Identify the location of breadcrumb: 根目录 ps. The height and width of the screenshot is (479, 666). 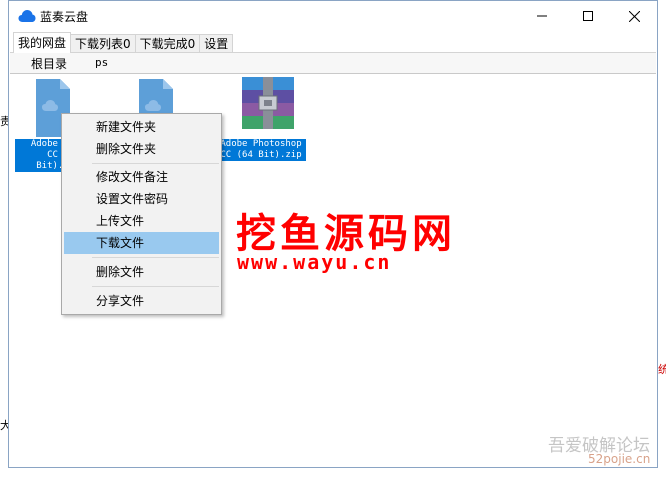
(333, 63).